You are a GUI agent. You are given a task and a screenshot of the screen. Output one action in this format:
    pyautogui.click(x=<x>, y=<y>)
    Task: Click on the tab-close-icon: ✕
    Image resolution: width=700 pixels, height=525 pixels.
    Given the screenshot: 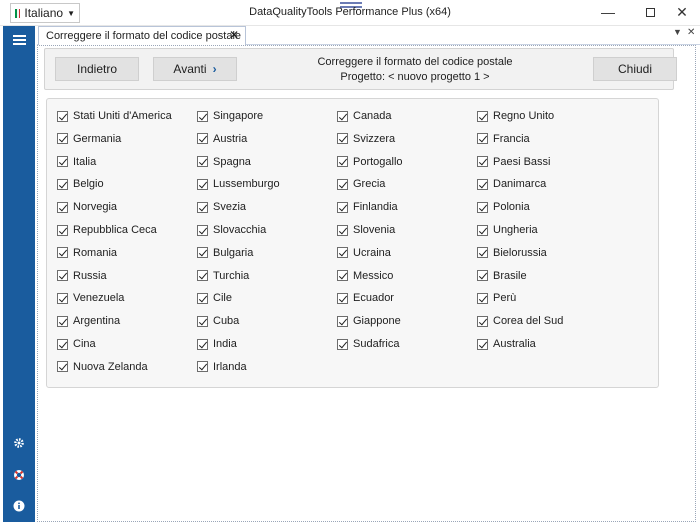 What is the action you would take?
    pyautogui.click(x=234, y=35)
    